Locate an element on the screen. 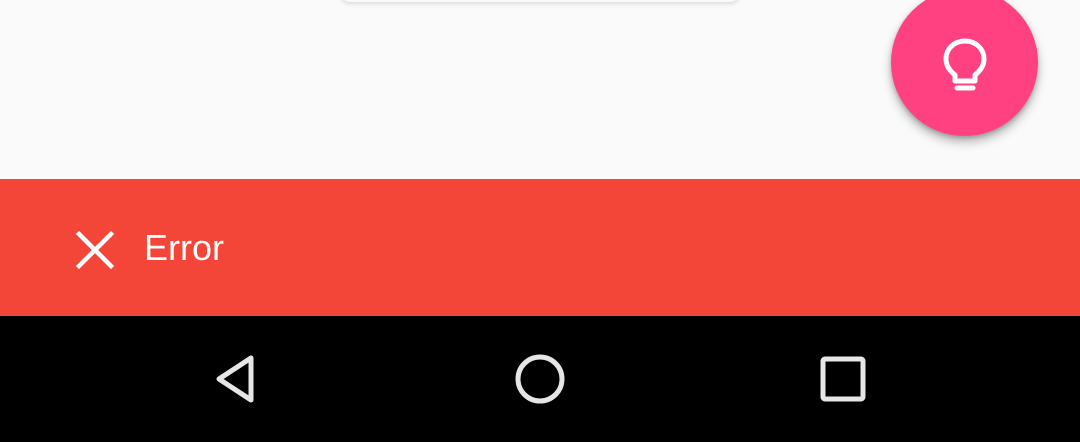 Image resolution: width=1080 pixels, height=442 pixels. back-button is located at coordinates (236, 379).